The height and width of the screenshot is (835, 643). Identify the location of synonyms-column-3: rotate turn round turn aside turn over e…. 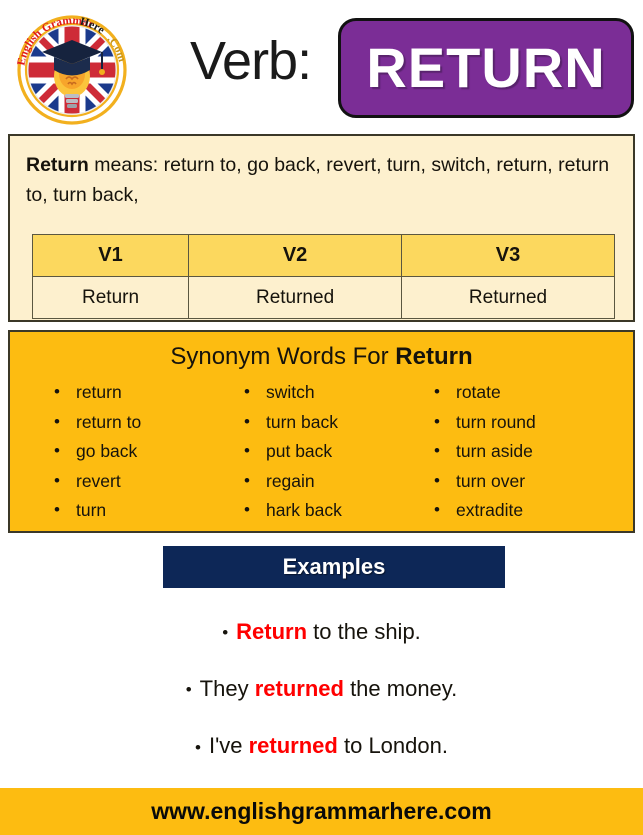
(529, 451).